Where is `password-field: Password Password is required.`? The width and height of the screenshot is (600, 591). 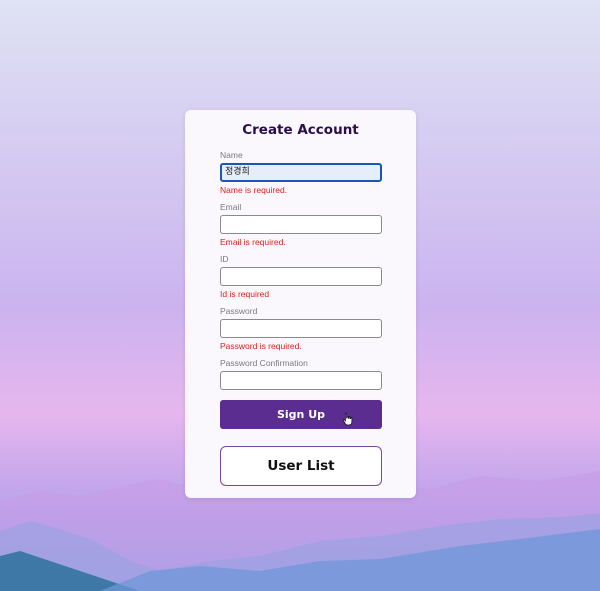 password-field: Password Password is required. is located at coordinates (301, 328).